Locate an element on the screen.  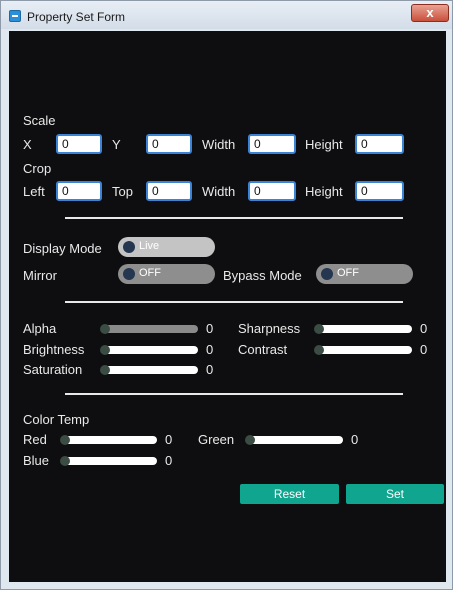
blue-value: 0 is located at coordinates (169, 460).